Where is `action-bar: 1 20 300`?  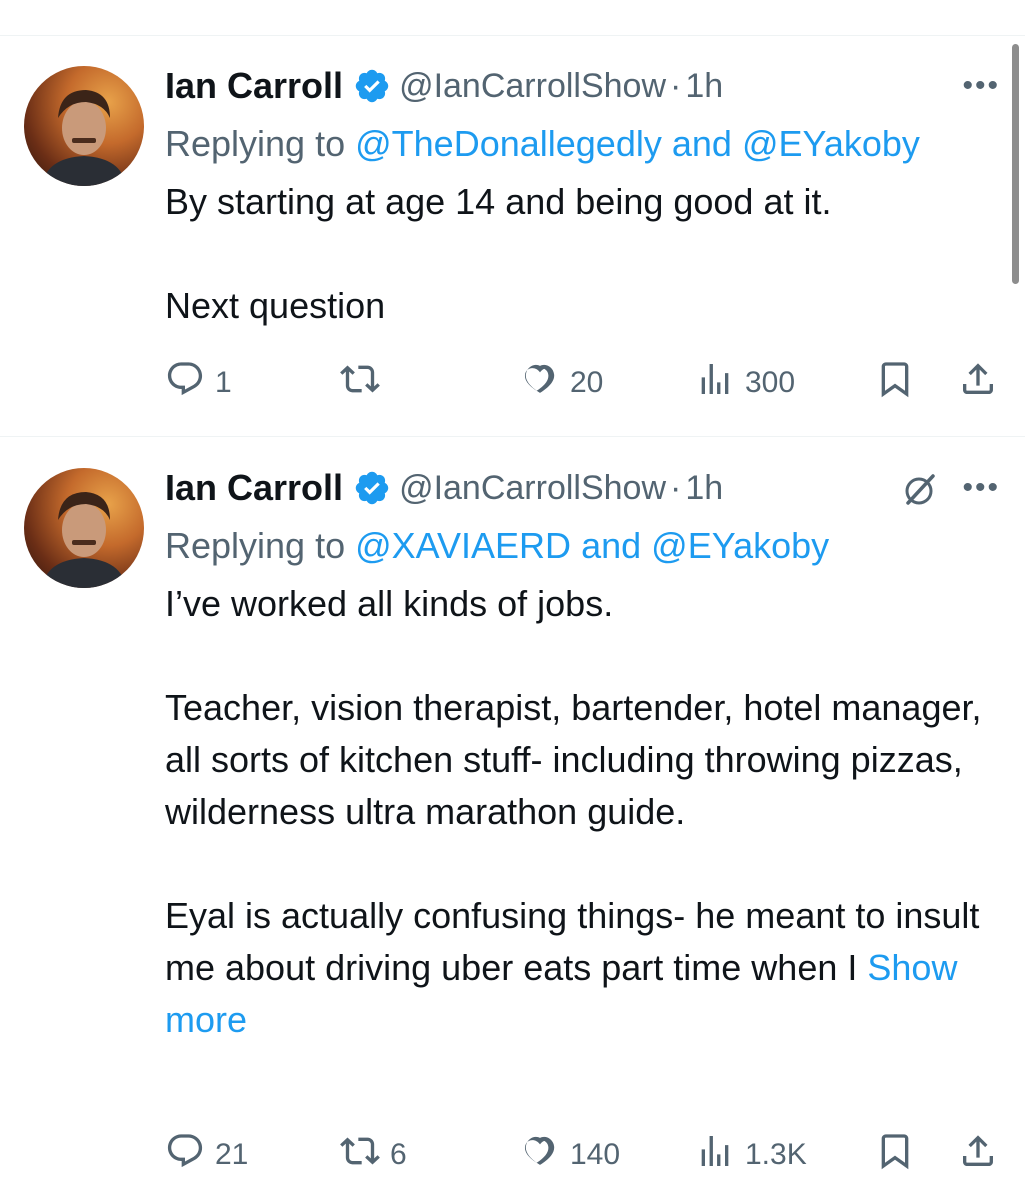
action-bar: 1 20 300 is located at coordinates (587, 383).